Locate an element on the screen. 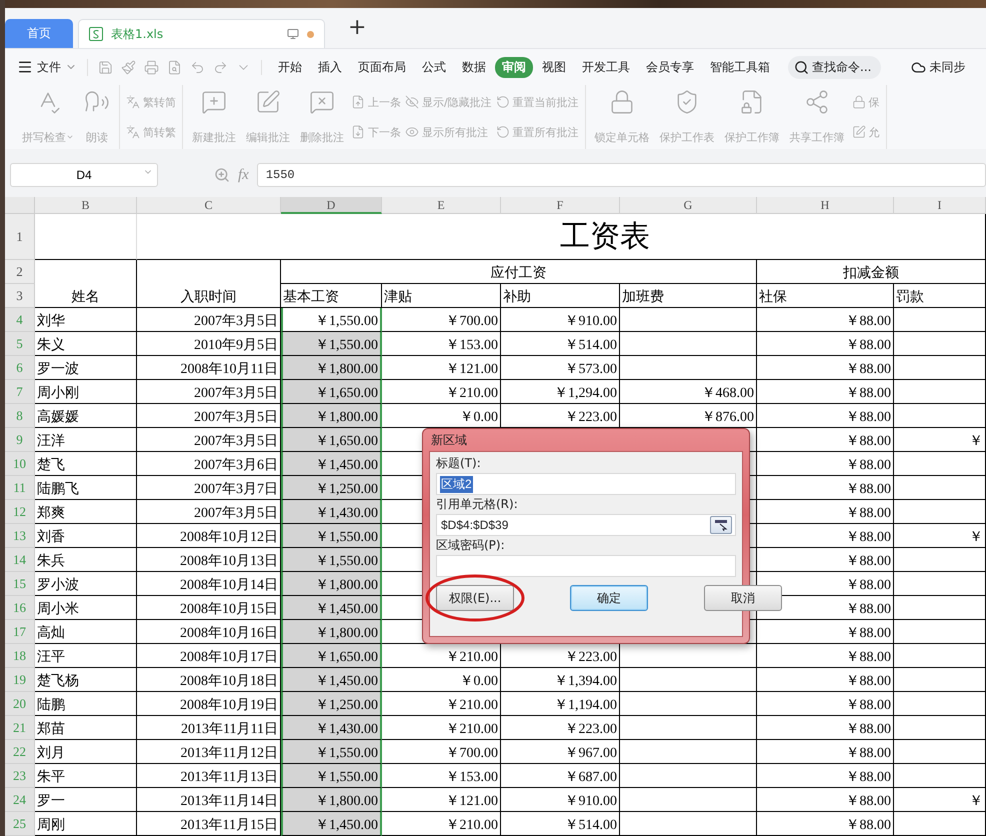 This screenshot has width=986, height=836. name-box: D4 is located at coordinates (84, 175).